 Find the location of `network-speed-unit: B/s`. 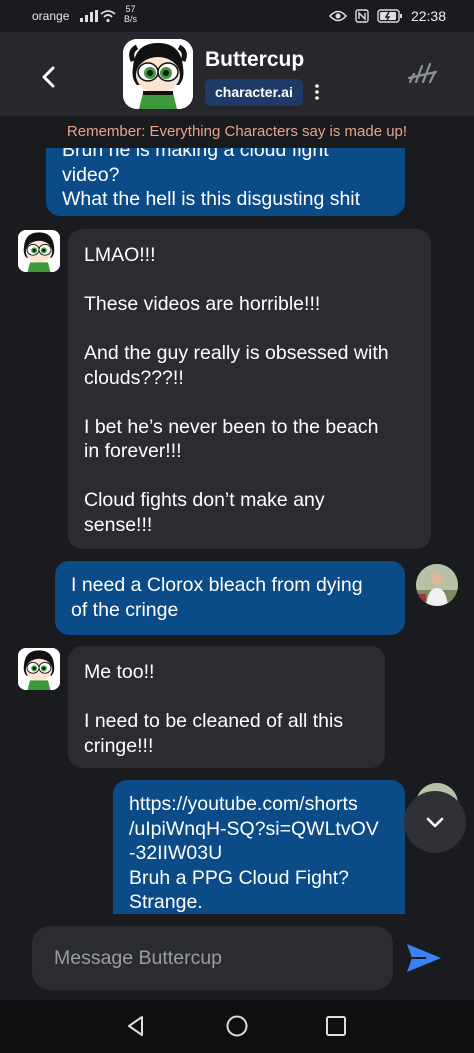

network-speed-unit: B/s is located at coordinates (131, 19).